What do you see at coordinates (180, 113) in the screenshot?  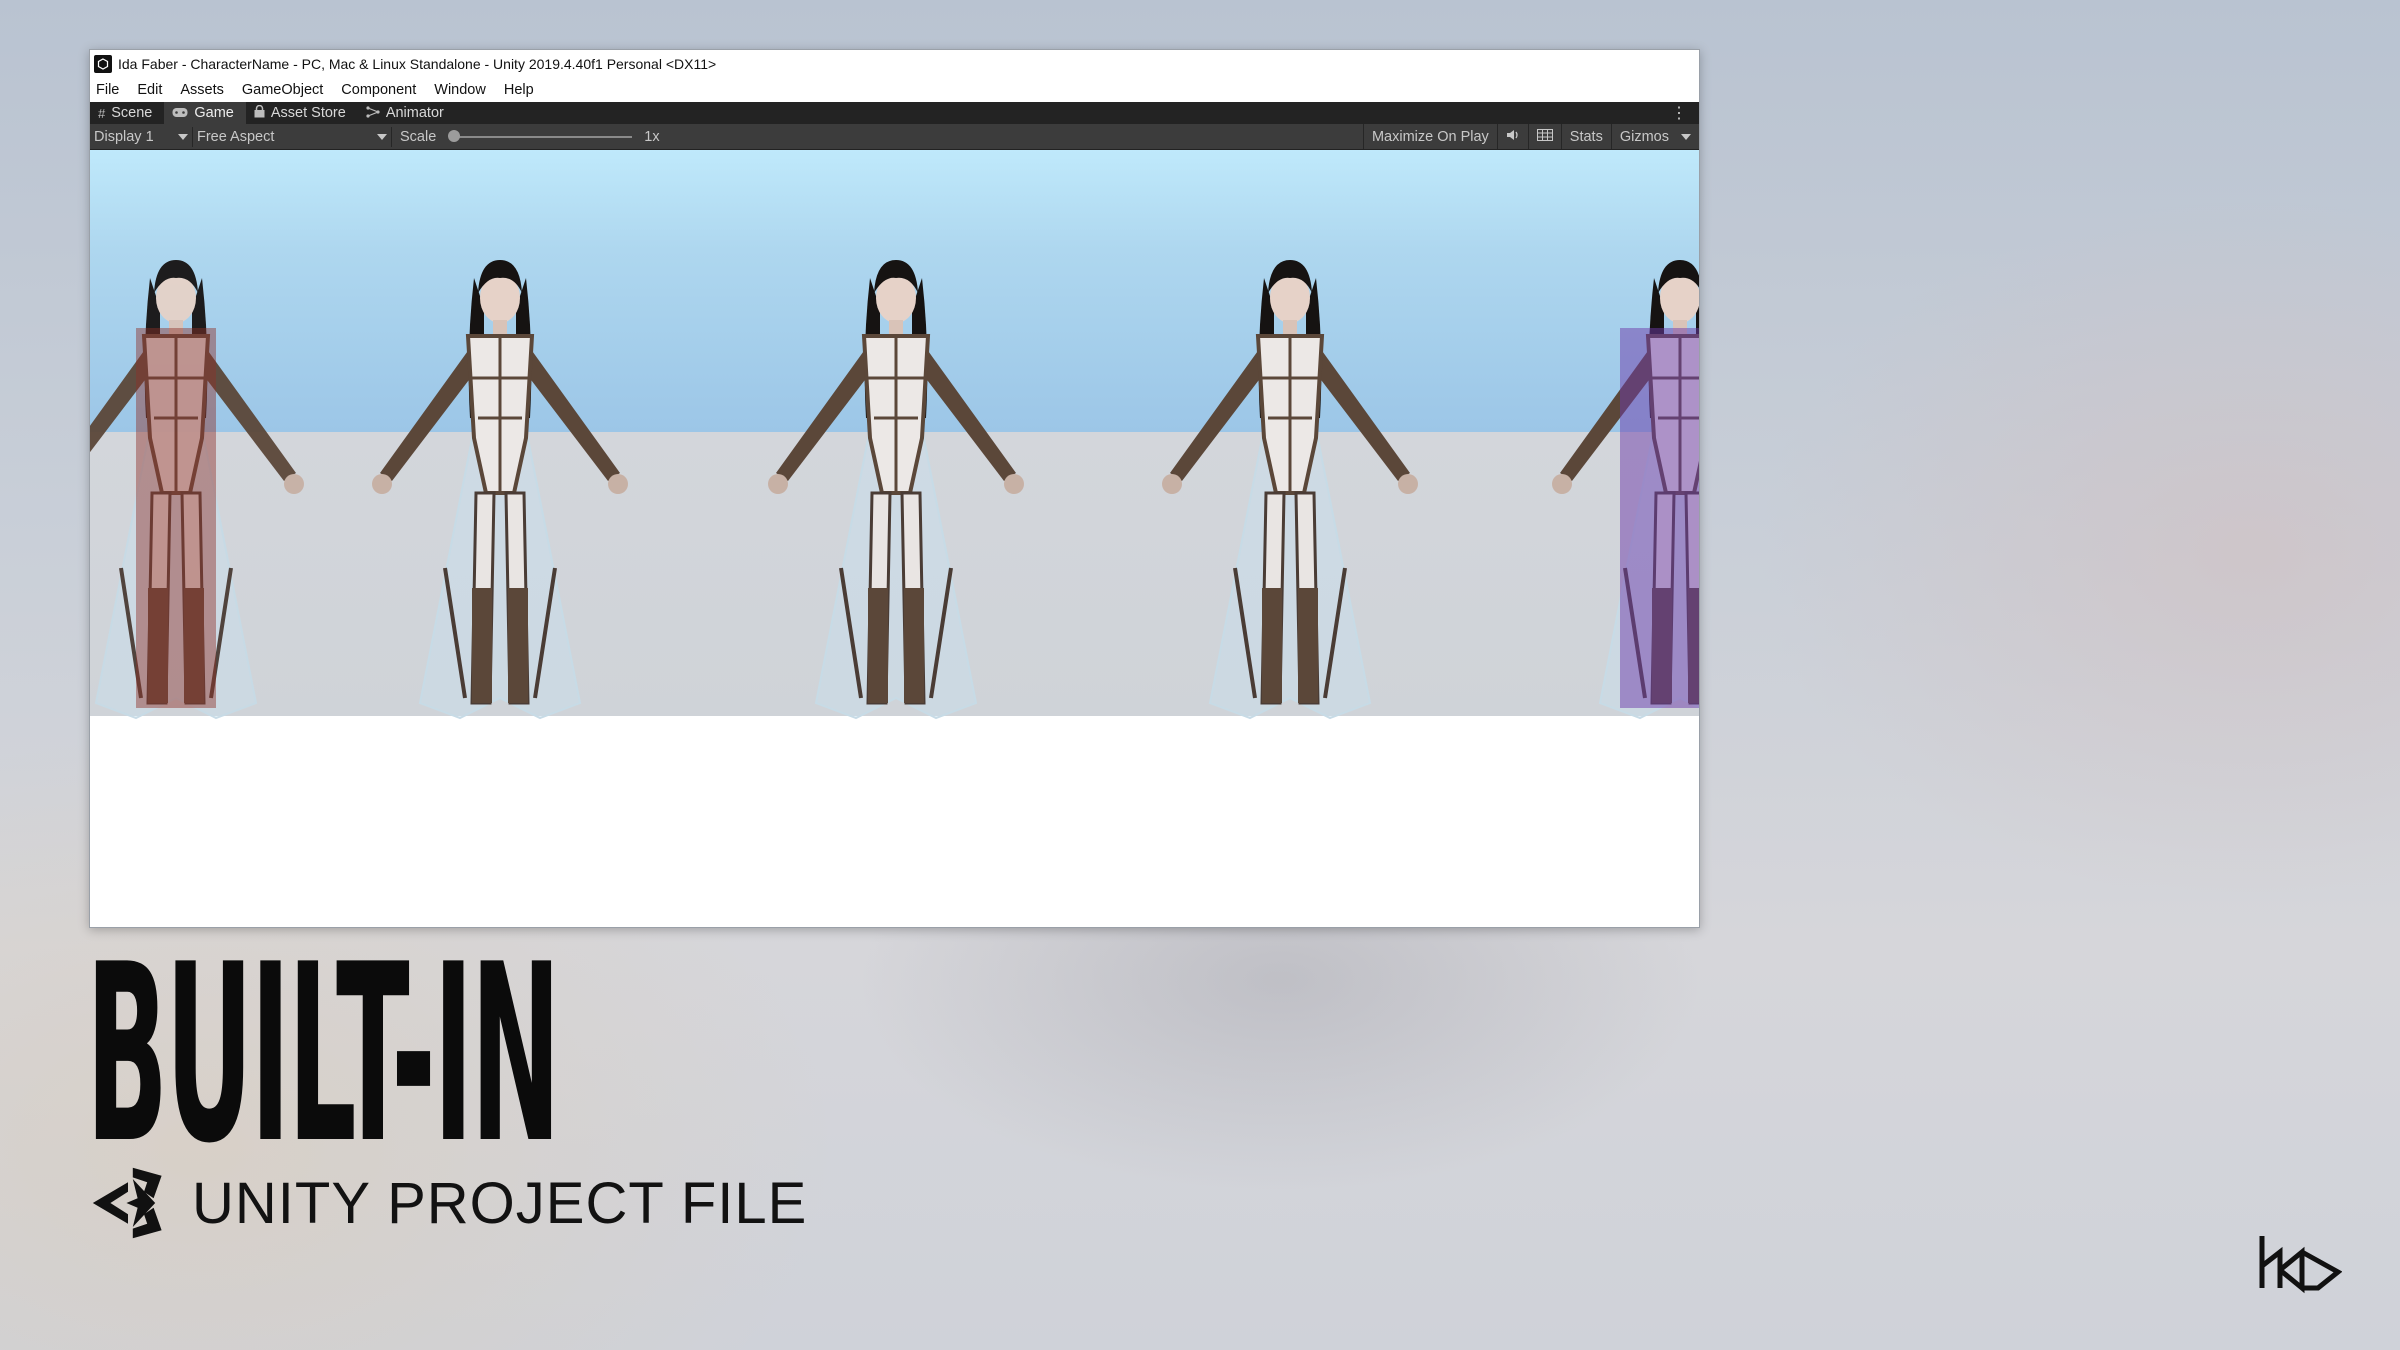 I see `gamepad-icon` at bounding box center [180, 113].